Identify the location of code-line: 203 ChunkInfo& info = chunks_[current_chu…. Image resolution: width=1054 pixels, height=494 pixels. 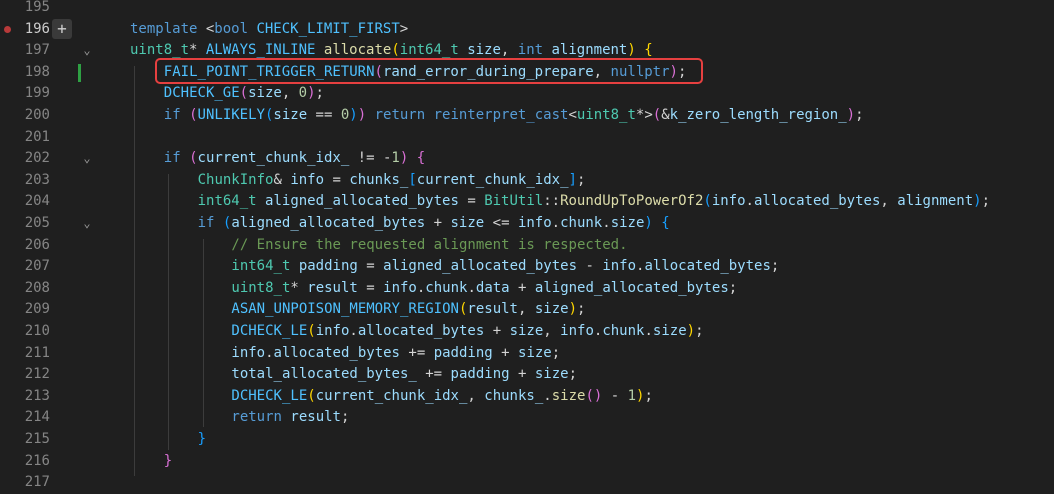
(527, 181).